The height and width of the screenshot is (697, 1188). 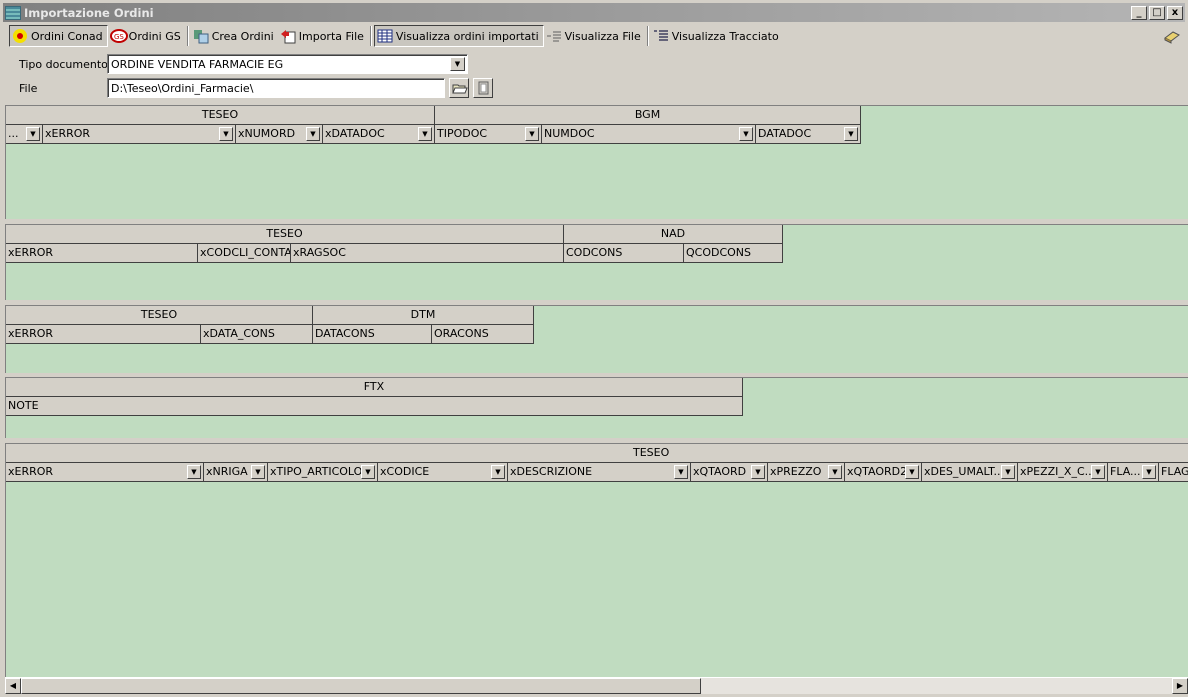 I want to click on column-header: xCODICE ▼, so click(x=443, y=472).